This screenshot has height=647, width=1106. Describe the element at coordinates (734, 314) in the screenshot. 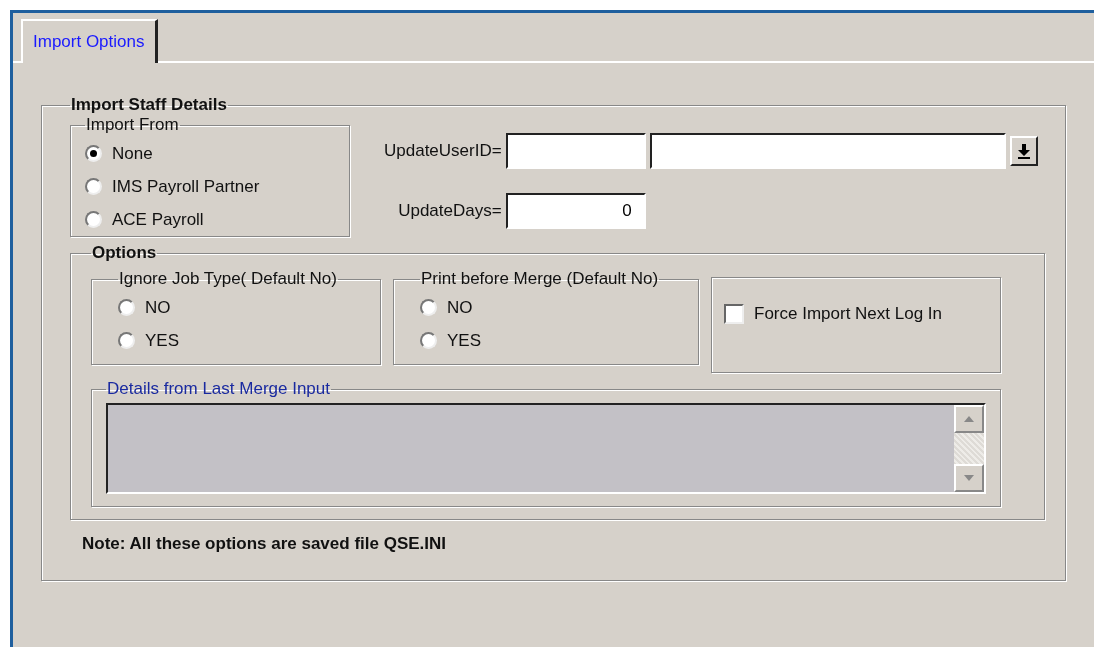

I see `checkbox` at that location.